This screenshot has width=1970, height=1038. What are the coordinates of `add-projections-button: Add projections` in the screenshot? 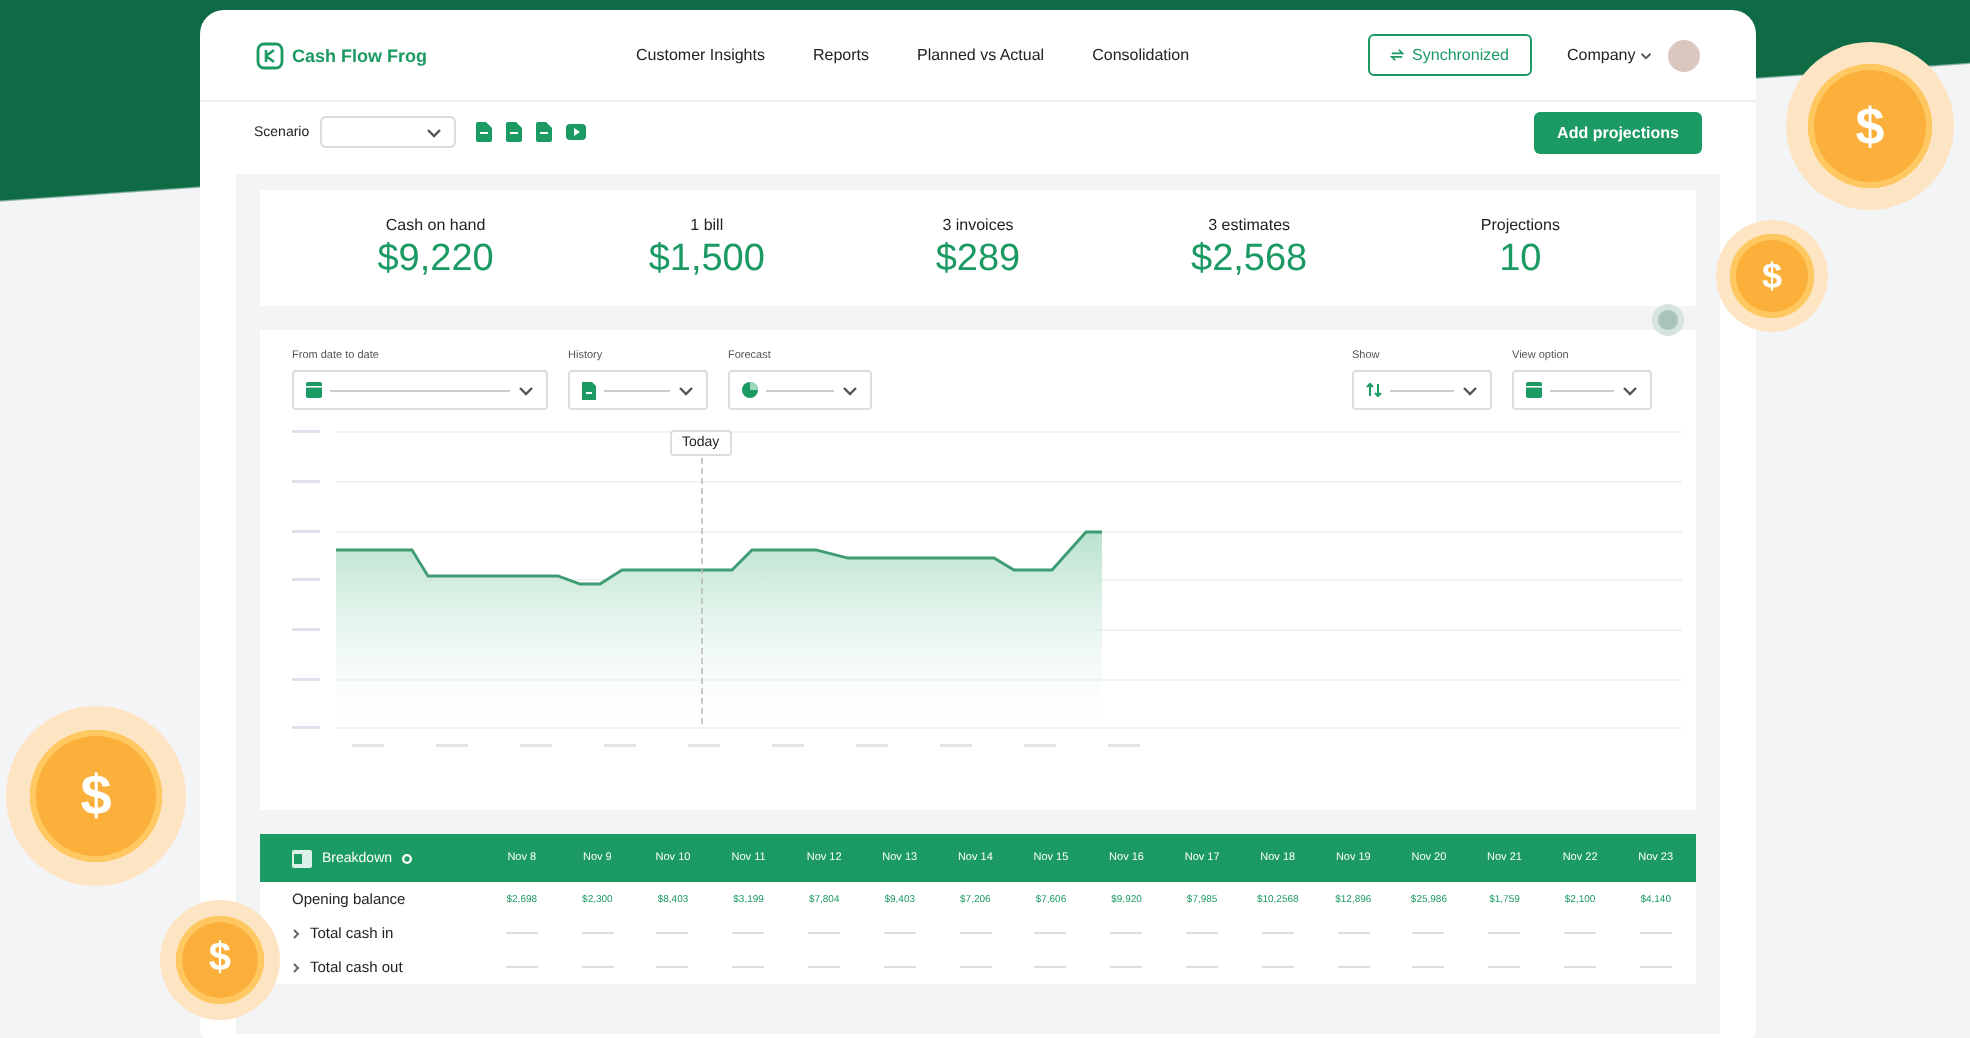 It's located at (1618, 132).